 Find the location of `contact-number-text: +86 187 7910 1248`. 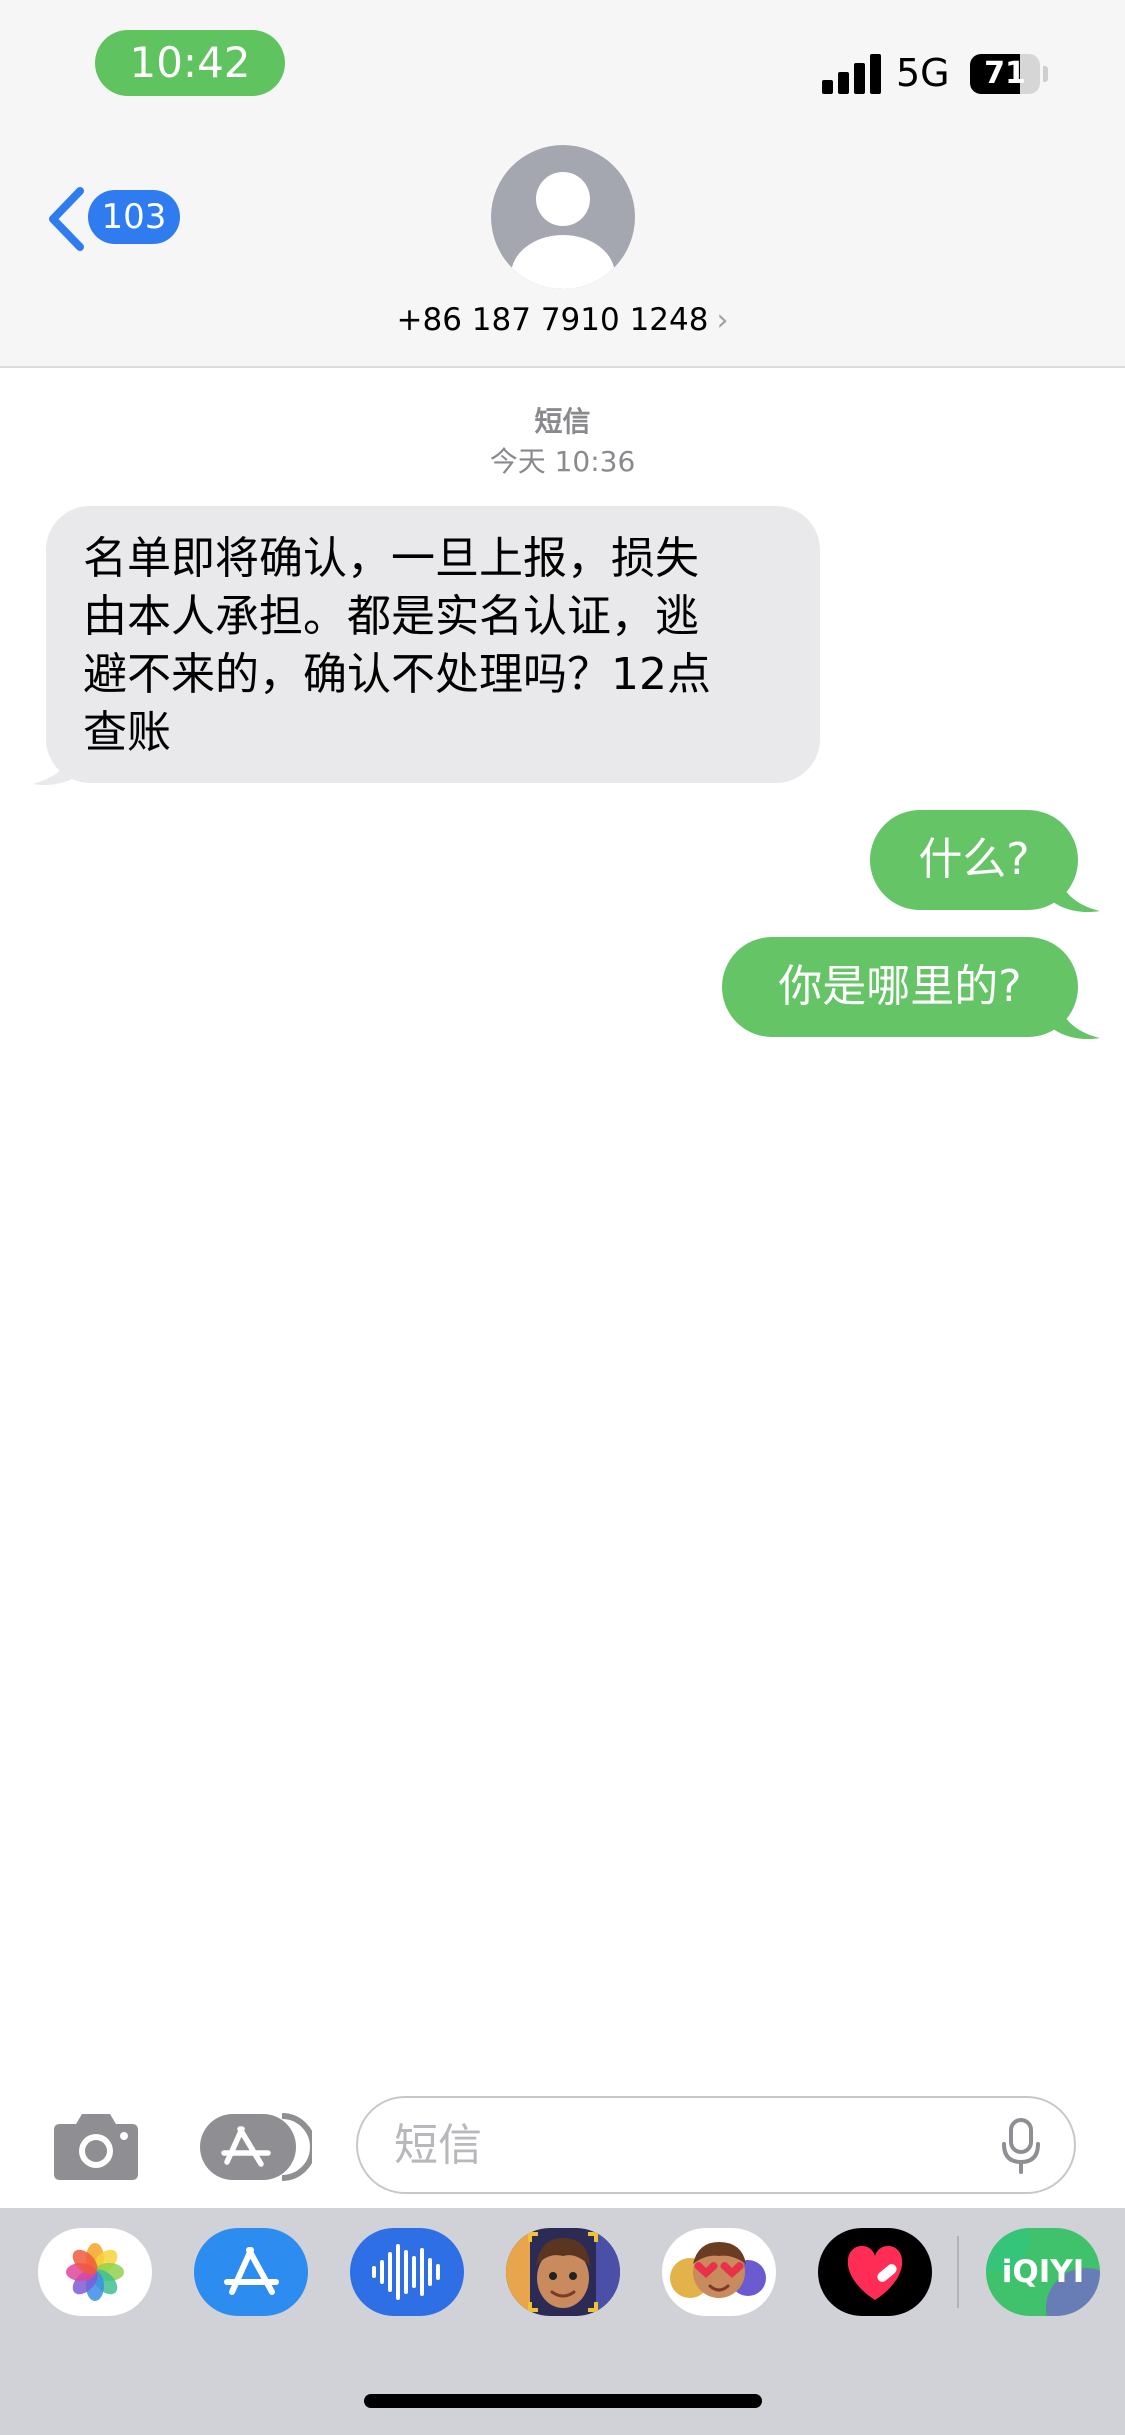

contact-number-text: +86 187 7910 1248 is located at coordinates (552, 320).